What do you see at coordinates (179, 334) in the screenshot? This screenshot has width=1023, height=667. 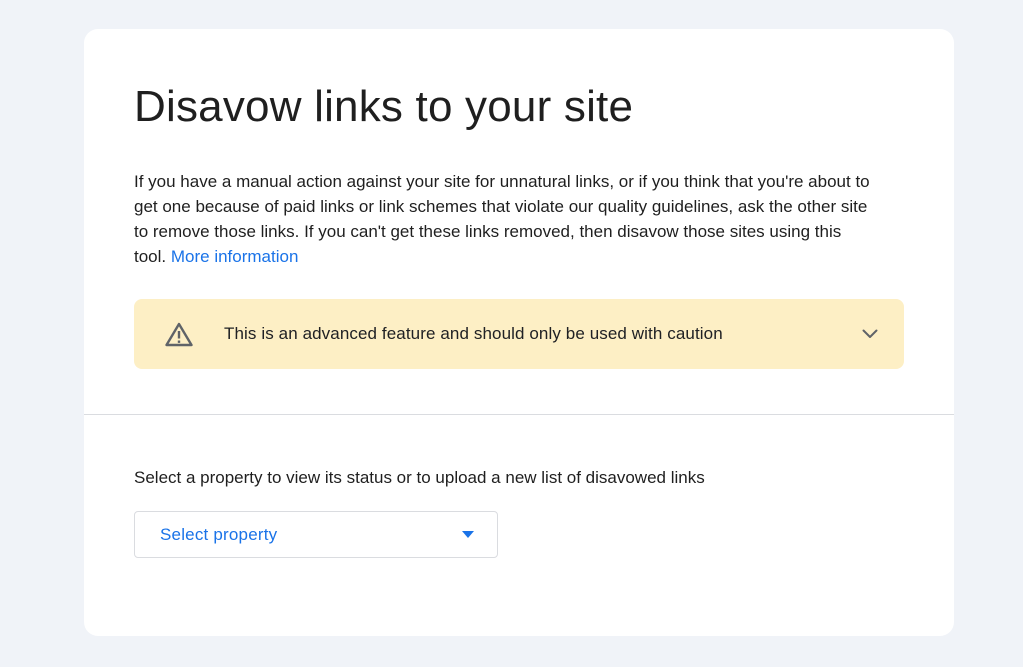 I see `warning-triangle-icon` at bounding box center [179, 334].